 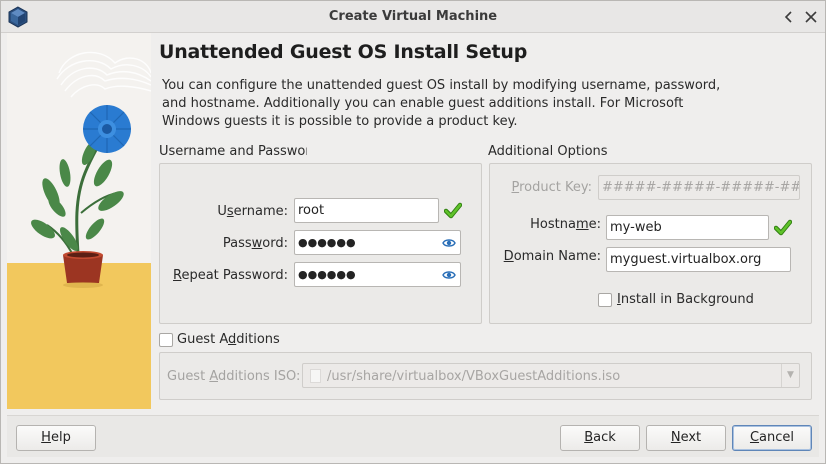 What do you see at coordinates (252, 211) in the screenshot?
I see `username-label: Username:` at bounding box center [252, 211].